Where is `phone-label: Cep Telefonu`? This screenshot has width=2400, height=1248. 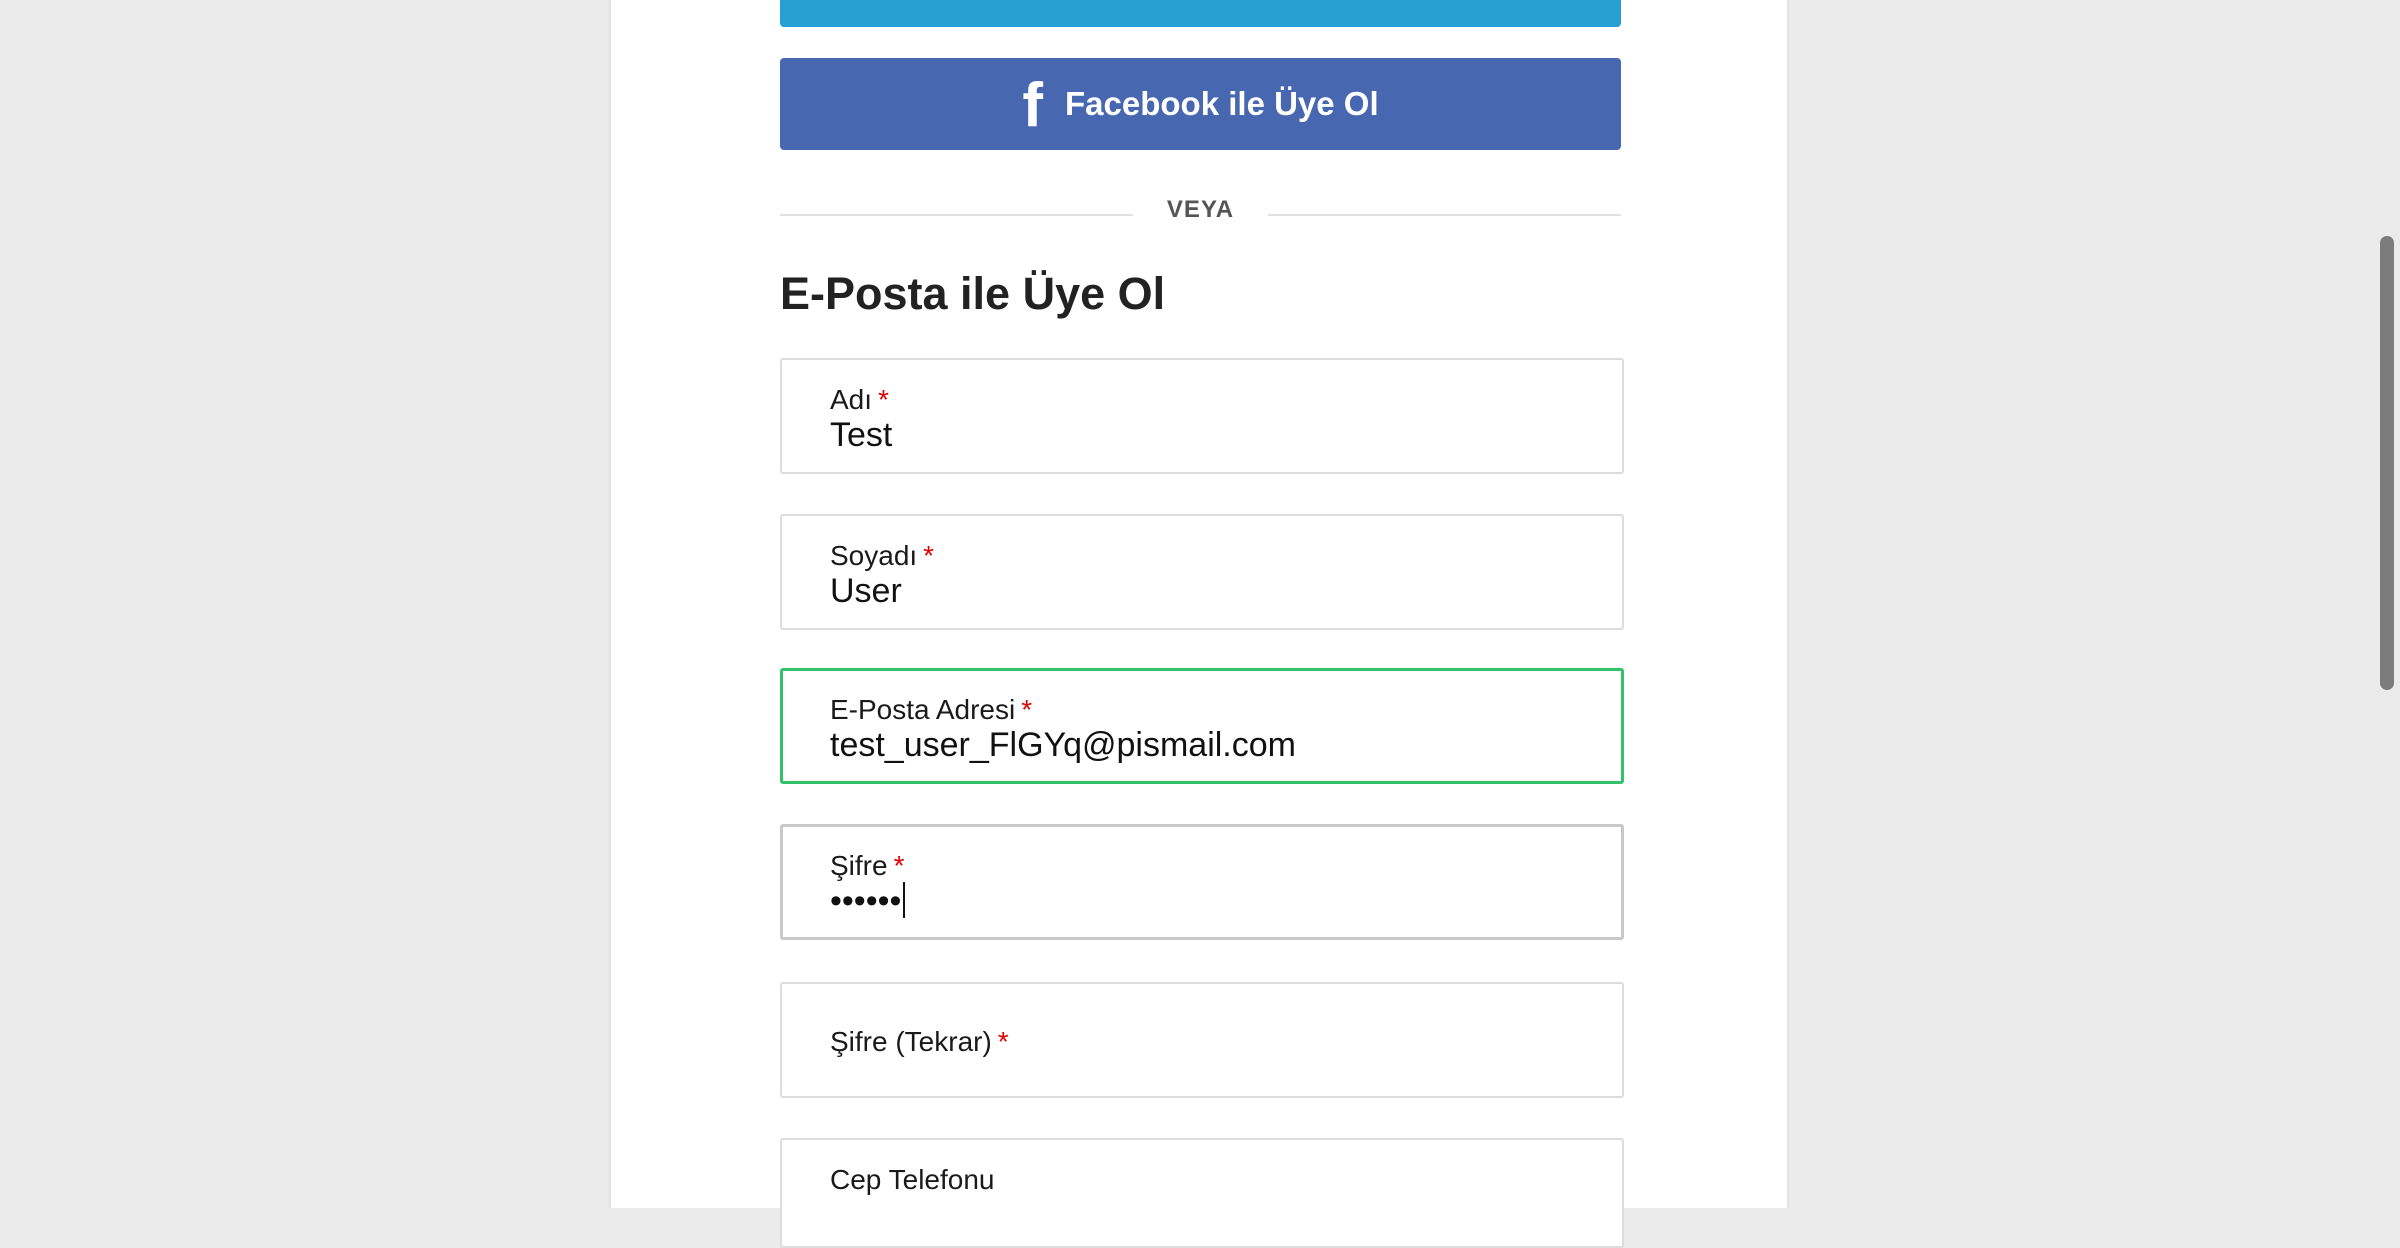 phone-label: Cep Telefonu is located at coordinates (912, 1179).